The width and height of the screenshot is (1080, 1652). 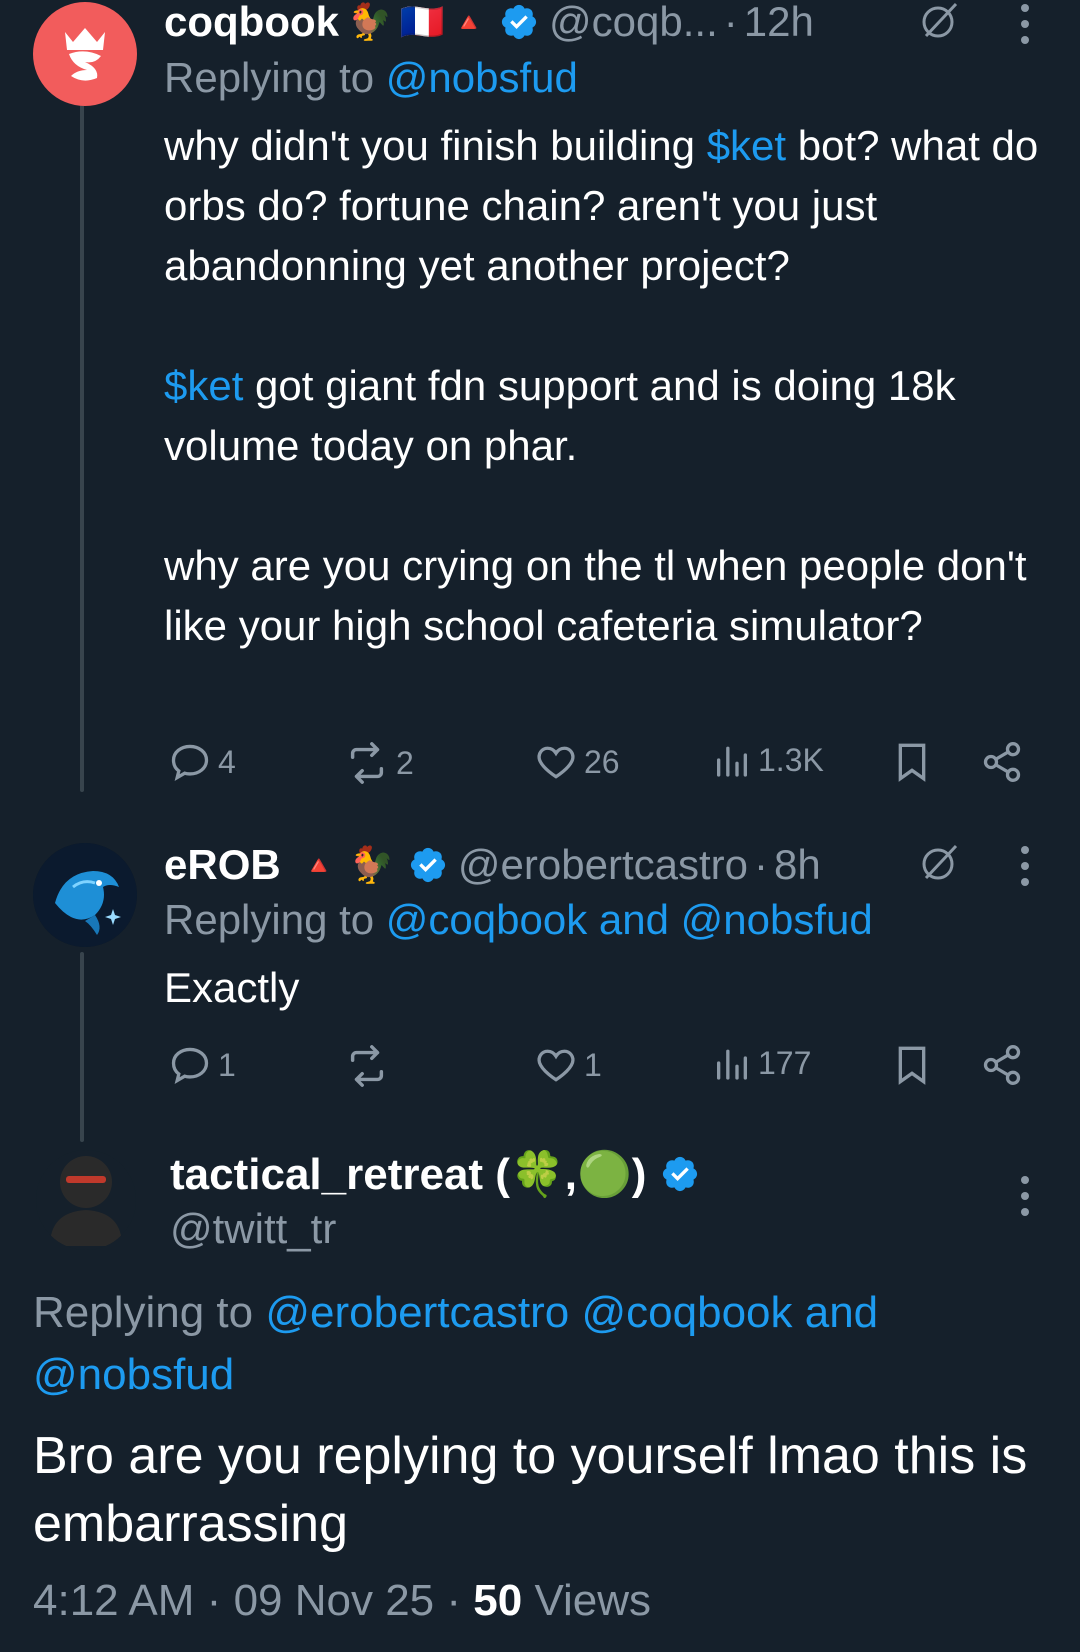 I want to click on tweet2-display-name: eROB, so click(x=222, y=865).